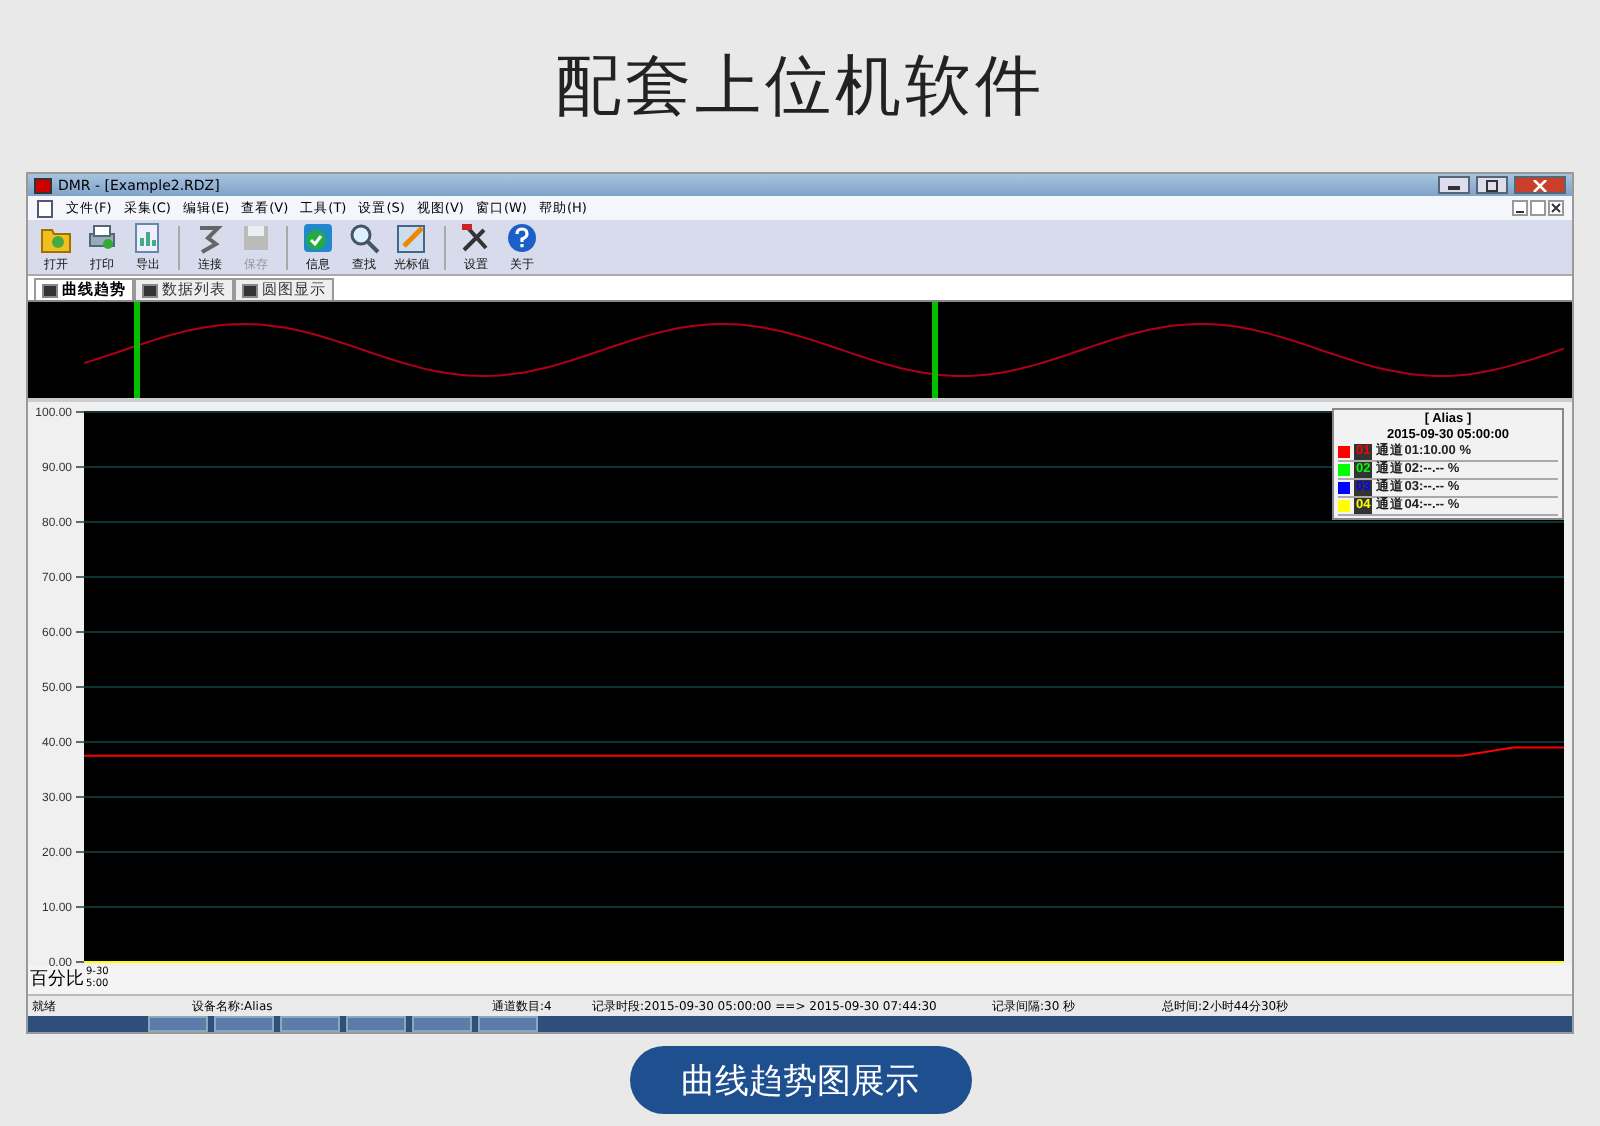  I want to click on printer-icon, so click(102, 237).